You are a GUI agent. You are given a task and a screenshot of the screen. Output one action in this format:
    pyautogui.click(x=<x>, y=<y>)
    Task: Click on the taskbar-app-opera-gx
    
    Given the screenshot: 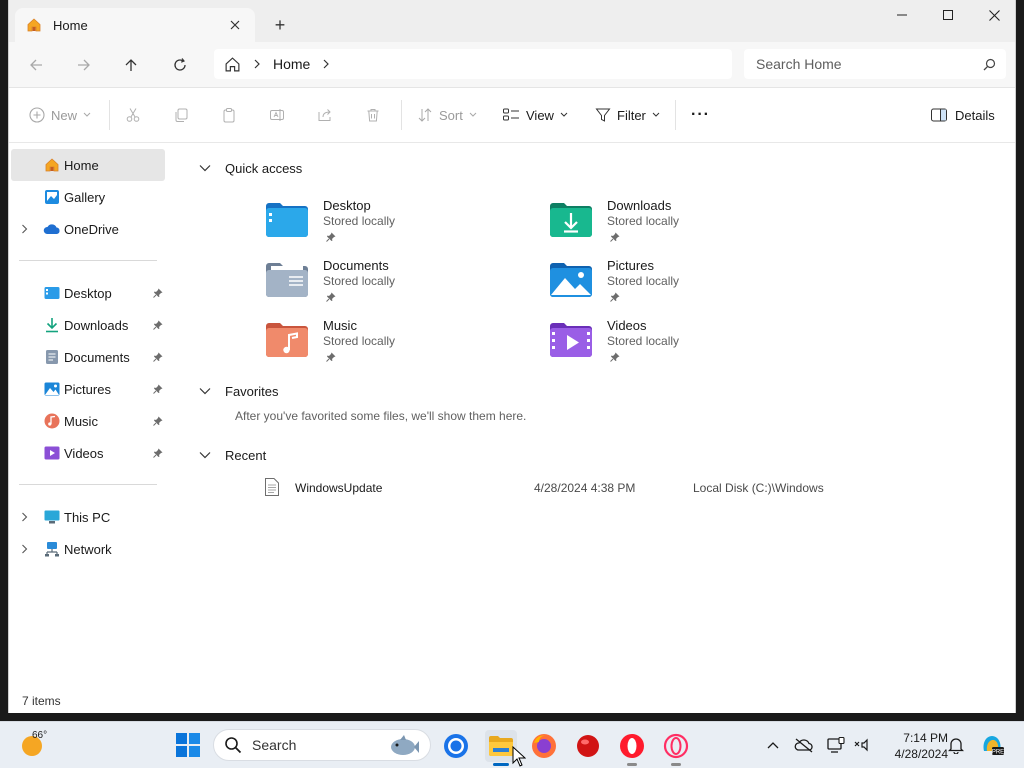 What is the action you would take?
    pyautogui.click(x=676, y=748)
    